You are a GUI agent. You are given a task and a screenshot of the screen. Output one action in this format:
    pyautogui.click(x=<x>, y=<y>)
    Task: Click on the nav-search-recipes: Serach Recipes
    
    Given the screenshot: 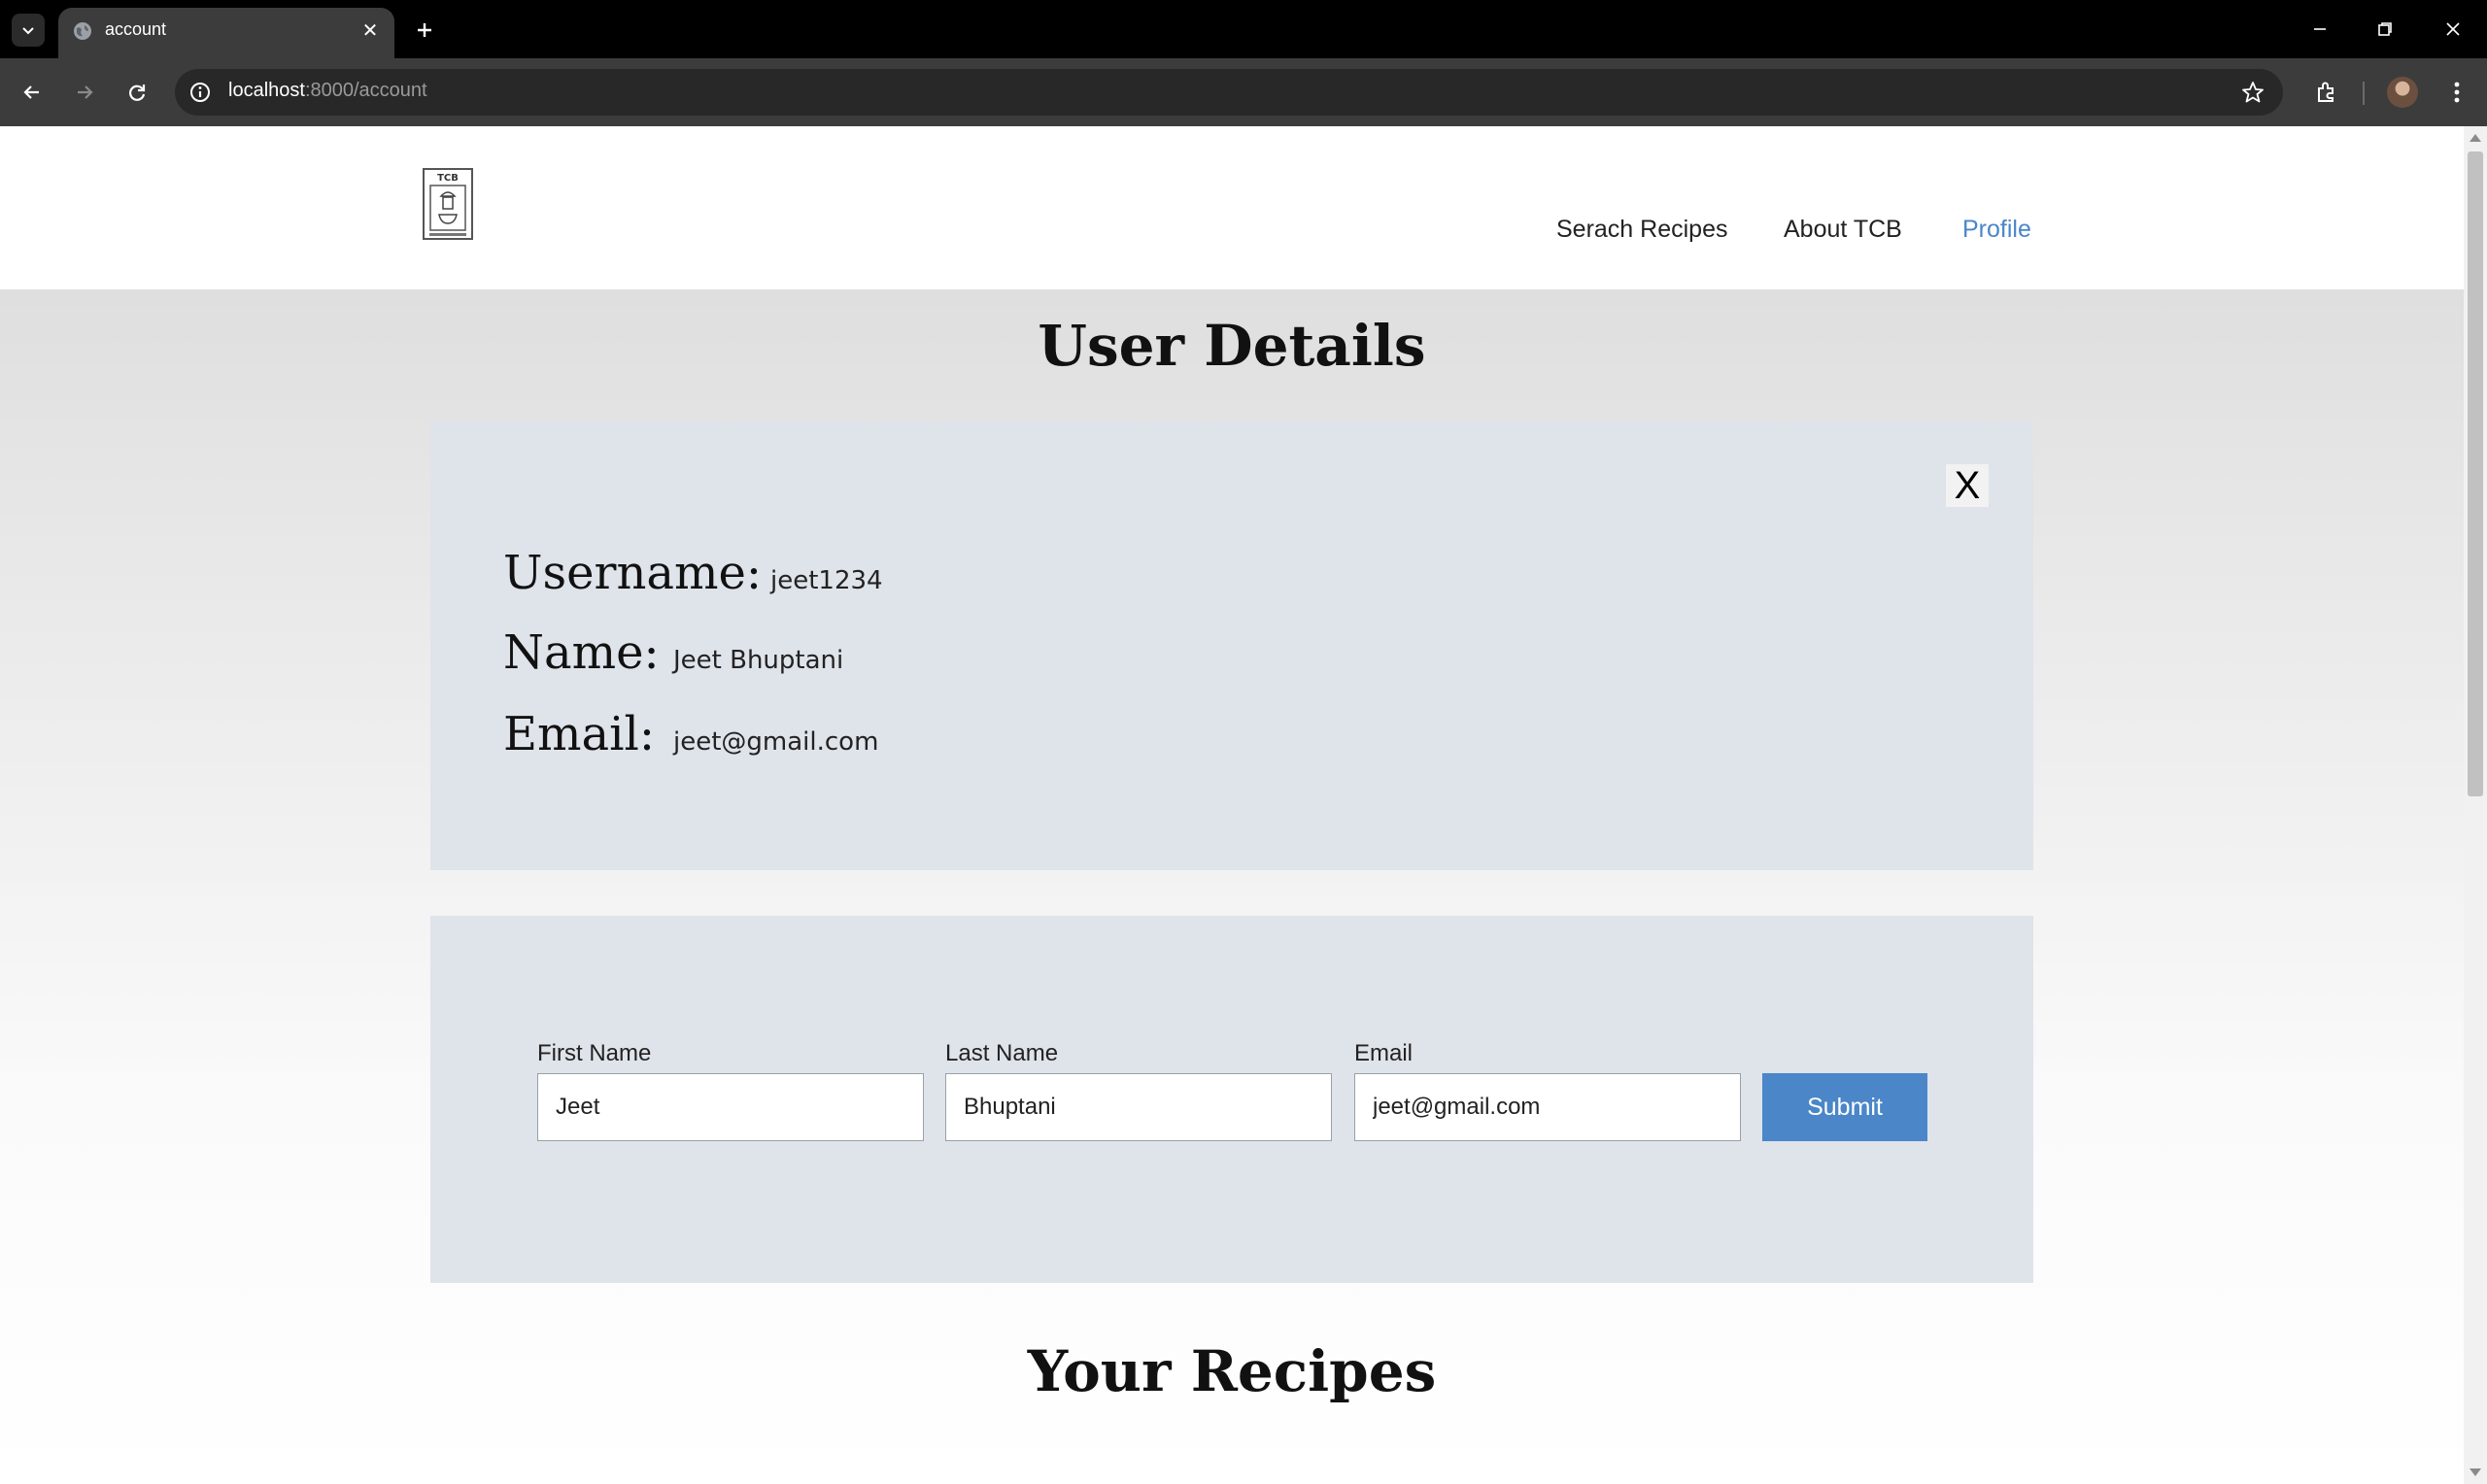 What is the action you would take?
    pyautogui.click(x=1641, y=230)
    